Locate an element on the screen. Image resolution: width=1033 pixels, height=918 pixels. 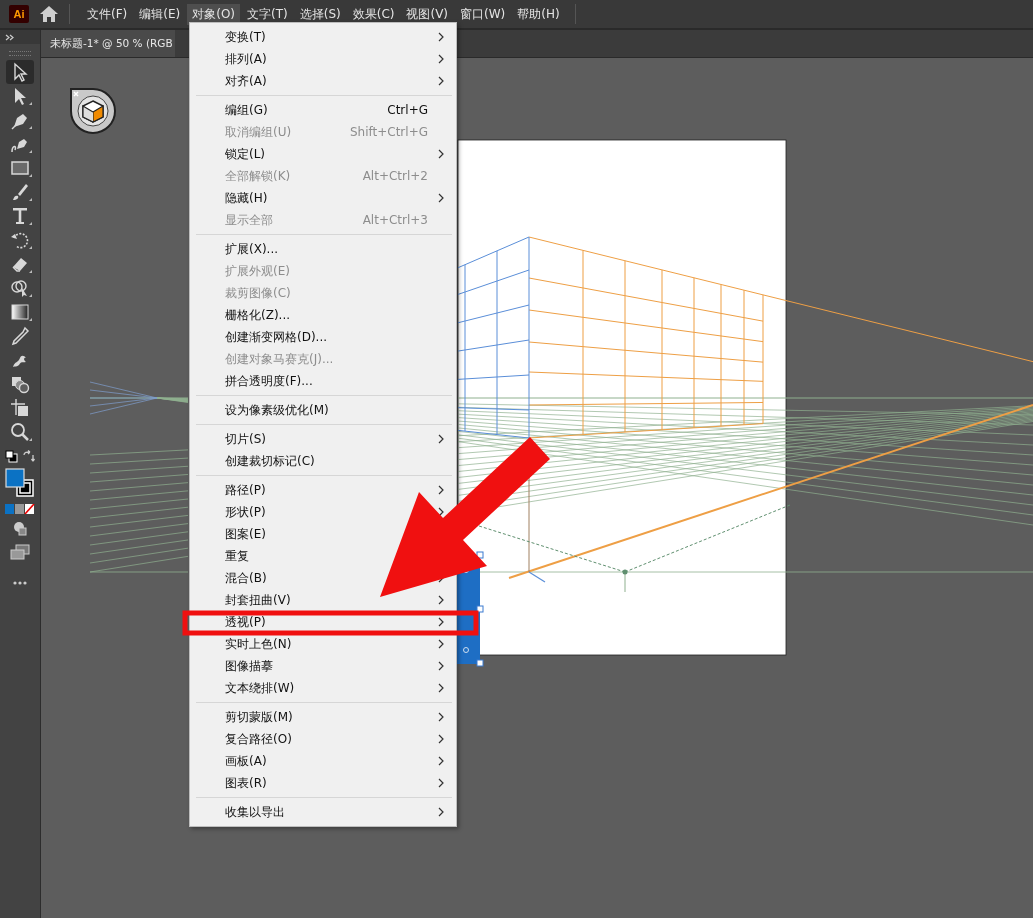
plane-switching-widget is located at coordinates (93, 111).